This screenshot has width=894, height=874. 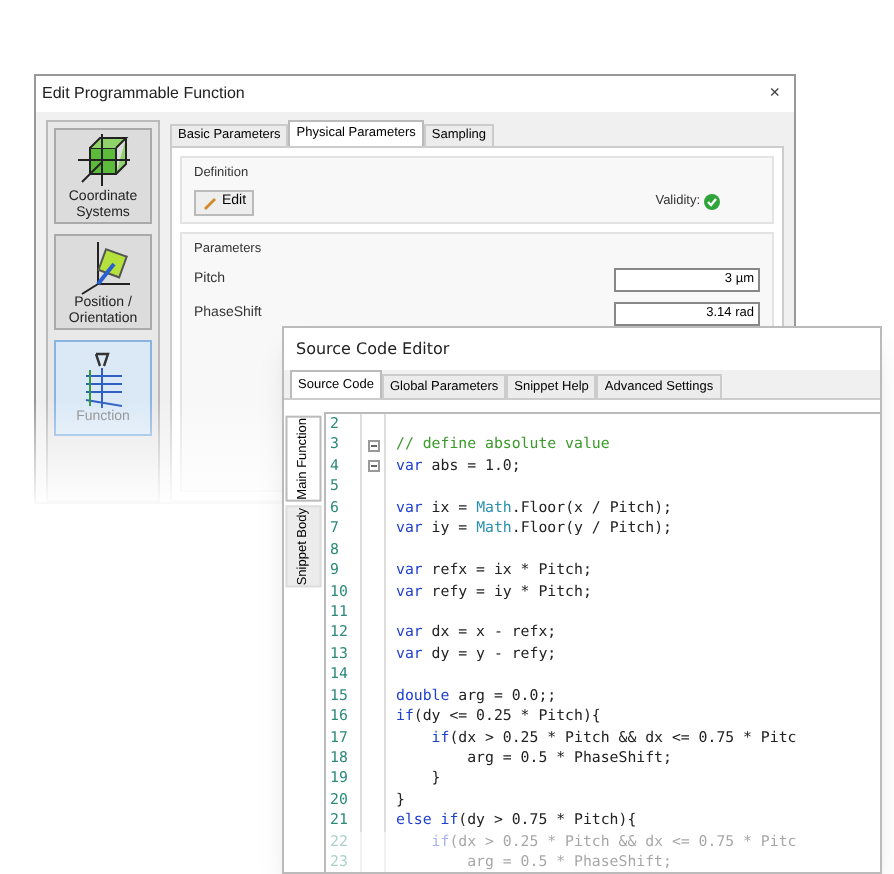 What do you see at coordinates (373, 349) in the screenshot?
I see `window-title: Source Code Editor` at bounding box center [373, 349].